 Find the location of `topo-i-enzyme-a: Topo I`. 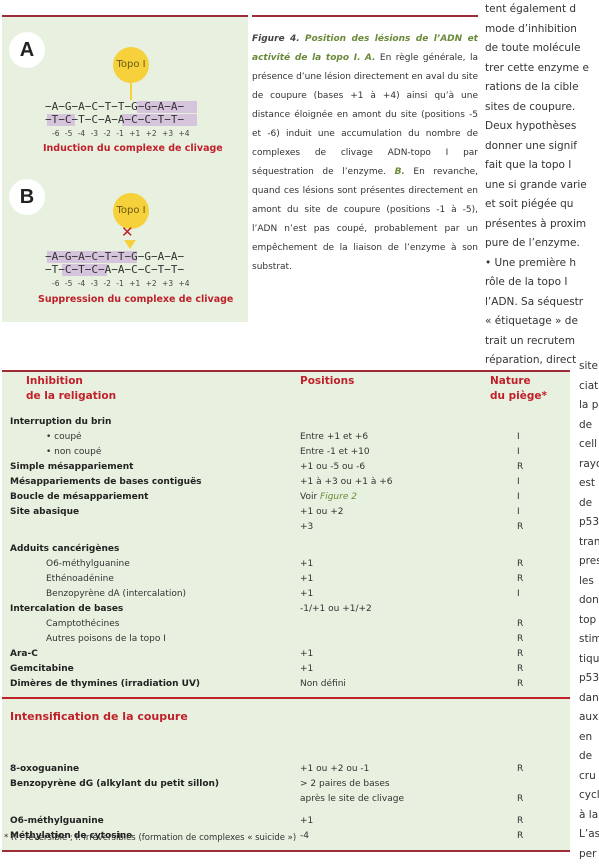

topo-i-enzyme-a: Topo I is located at coordinates (131, 65).